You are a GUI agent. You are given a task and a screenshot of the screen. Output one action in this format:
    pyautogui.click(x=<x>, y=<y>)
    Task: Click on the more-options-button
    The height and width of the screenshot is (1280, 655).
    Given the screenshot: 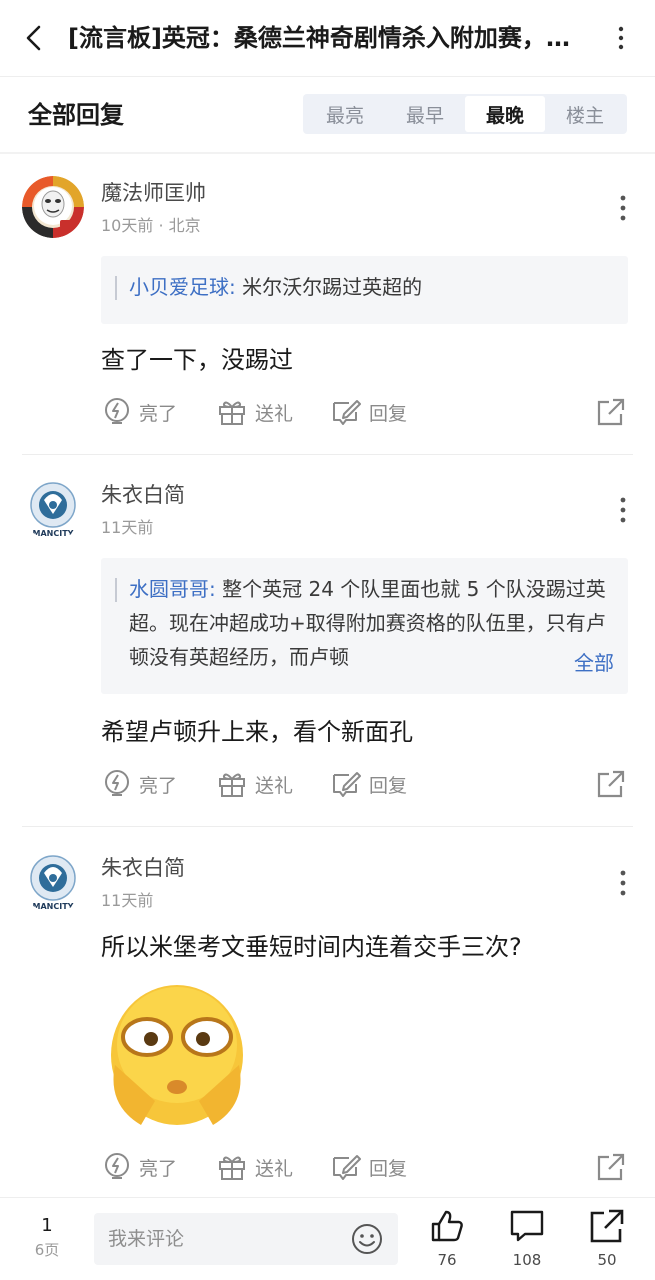 What is the action you would take?
    pyautogui.click(x=621, y=38)
    